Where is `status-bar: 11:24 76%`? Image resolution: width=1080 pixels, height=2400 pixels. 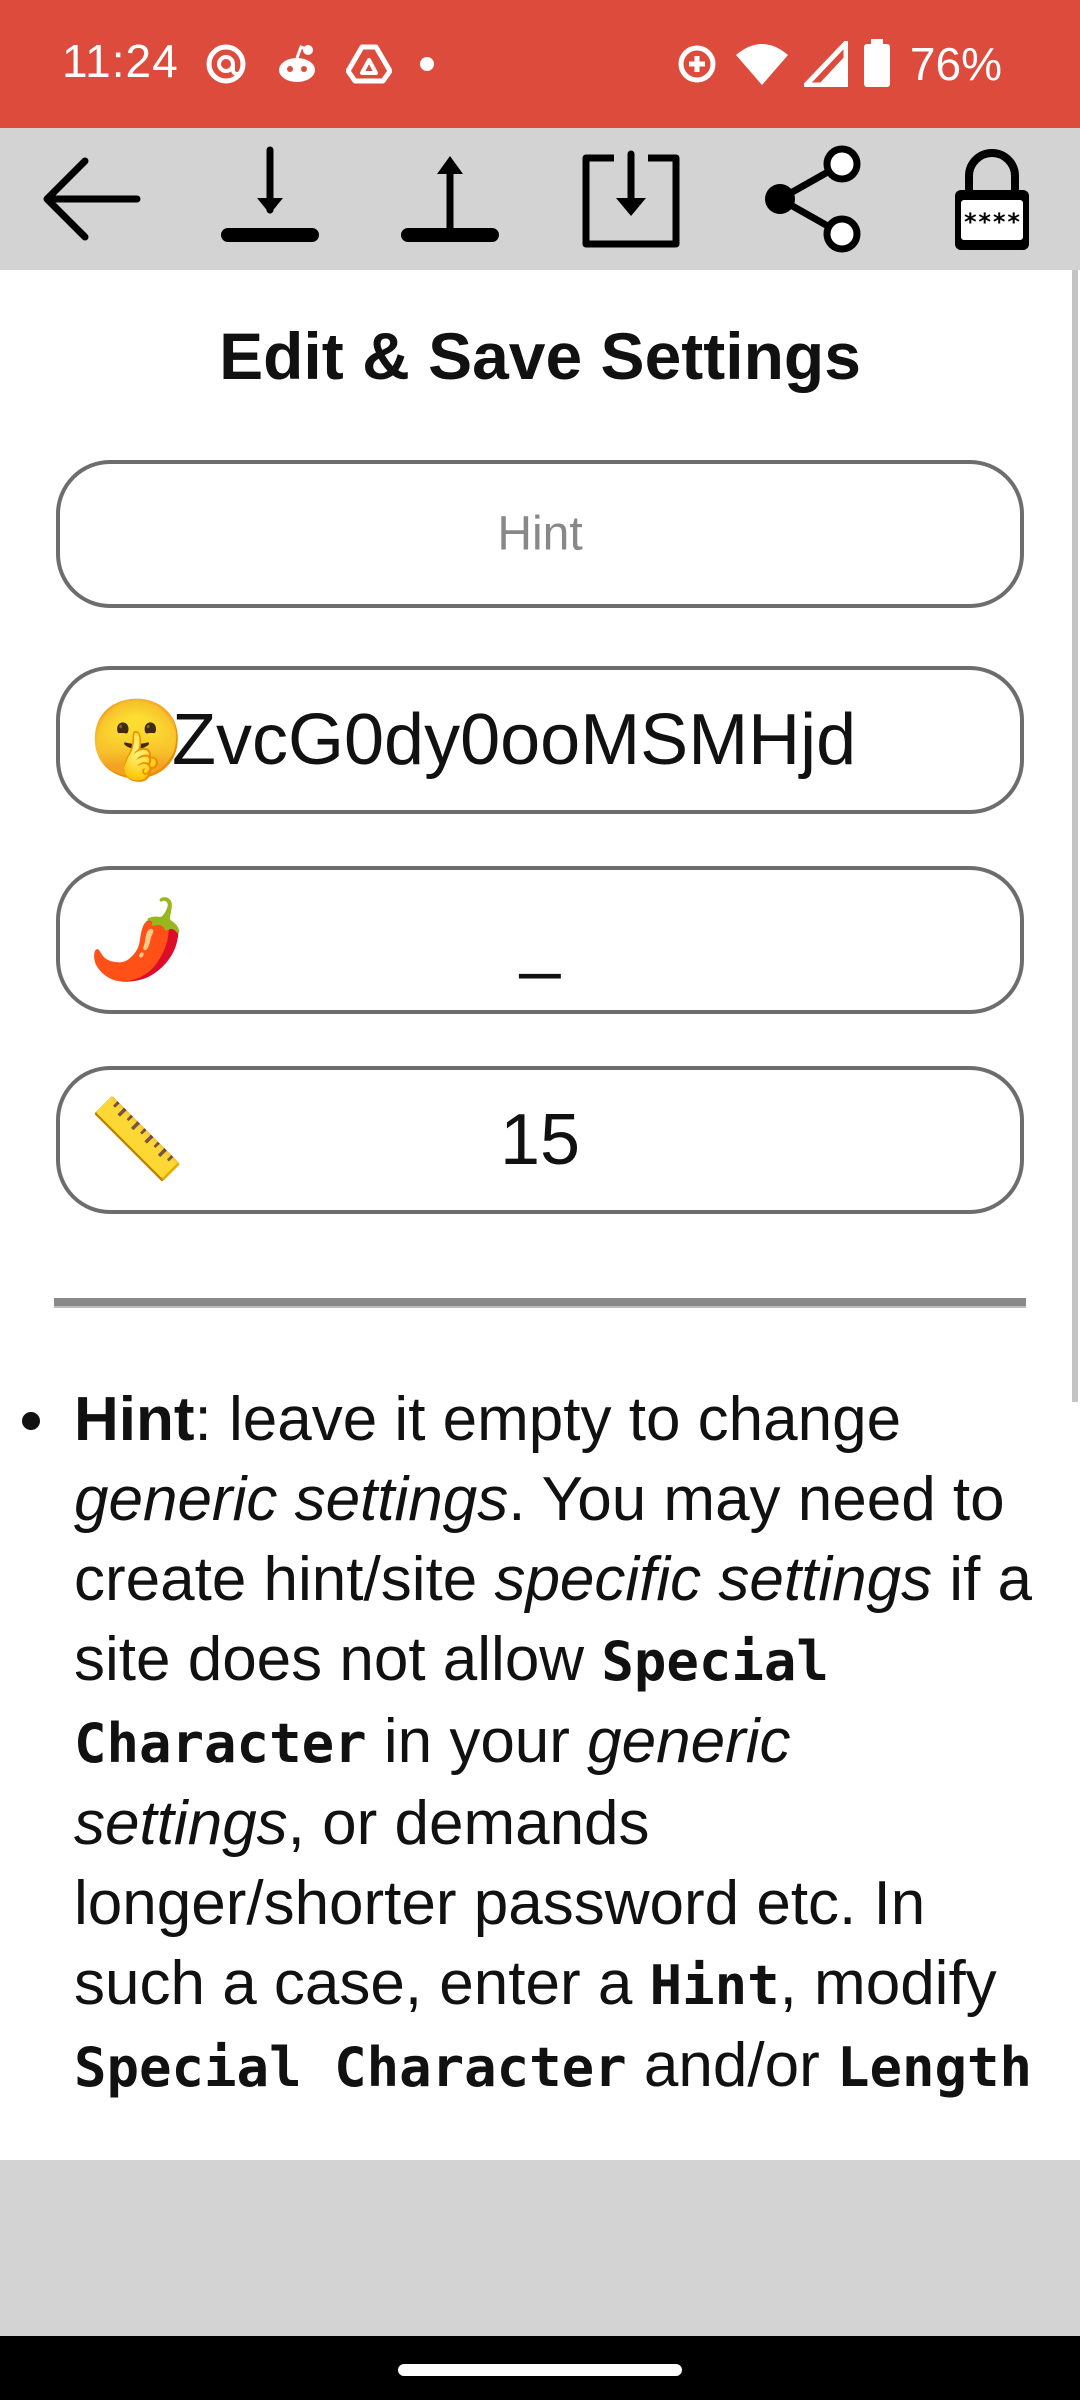 status-bar: 11:24 76% is located at coordinates (540, 64).